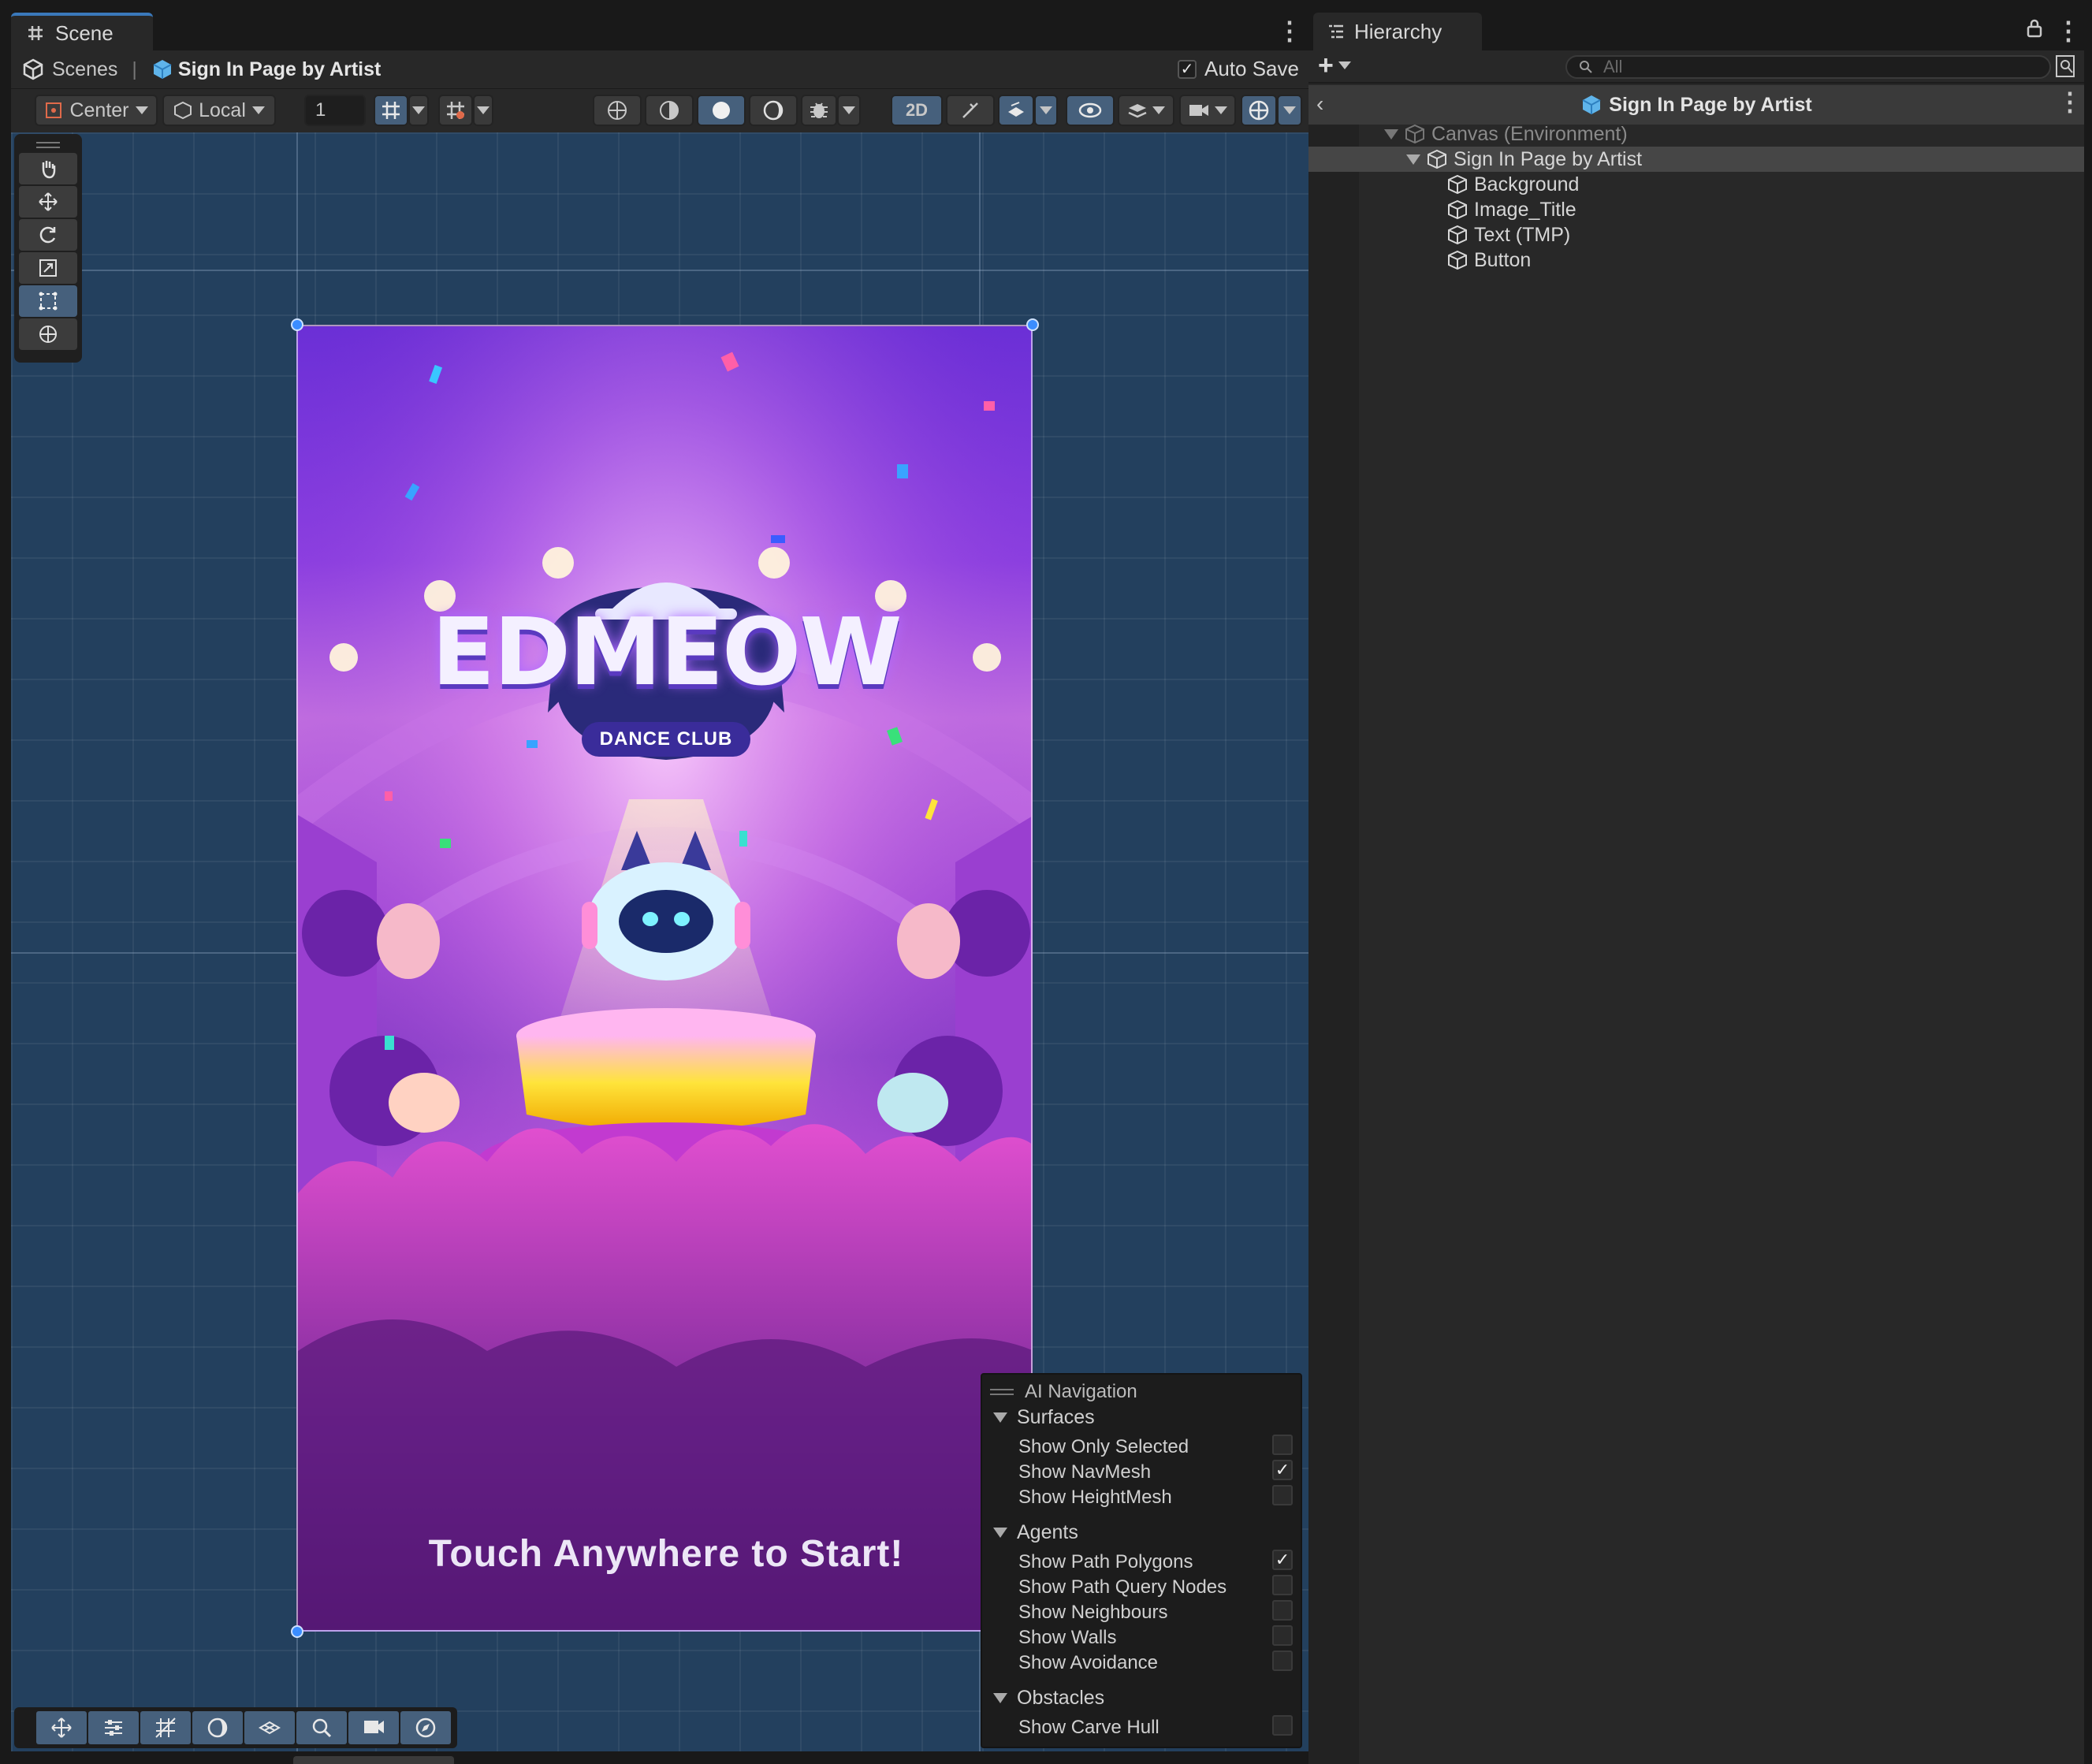  Describe the element at coordinates (1282, 1660) in the screenshot. I see `show-avoidance-checkbox` at that location.